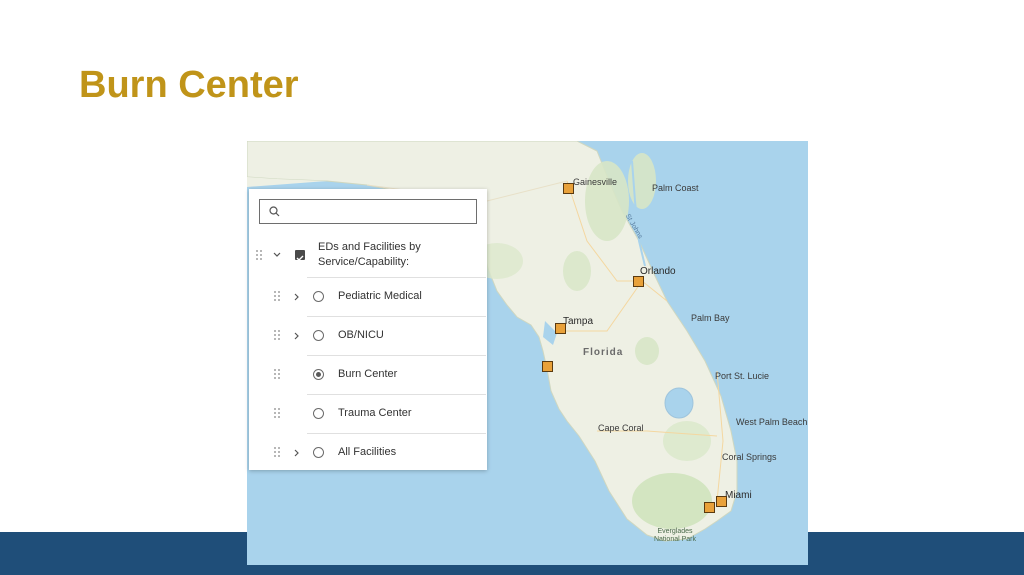 This screenshot has height=575, width=1024. What do you see at coordinates (361, 335) in the screenshot?
I see `layer-label-ob-nicu: OB/NICU` at bounding box center [361, 335].